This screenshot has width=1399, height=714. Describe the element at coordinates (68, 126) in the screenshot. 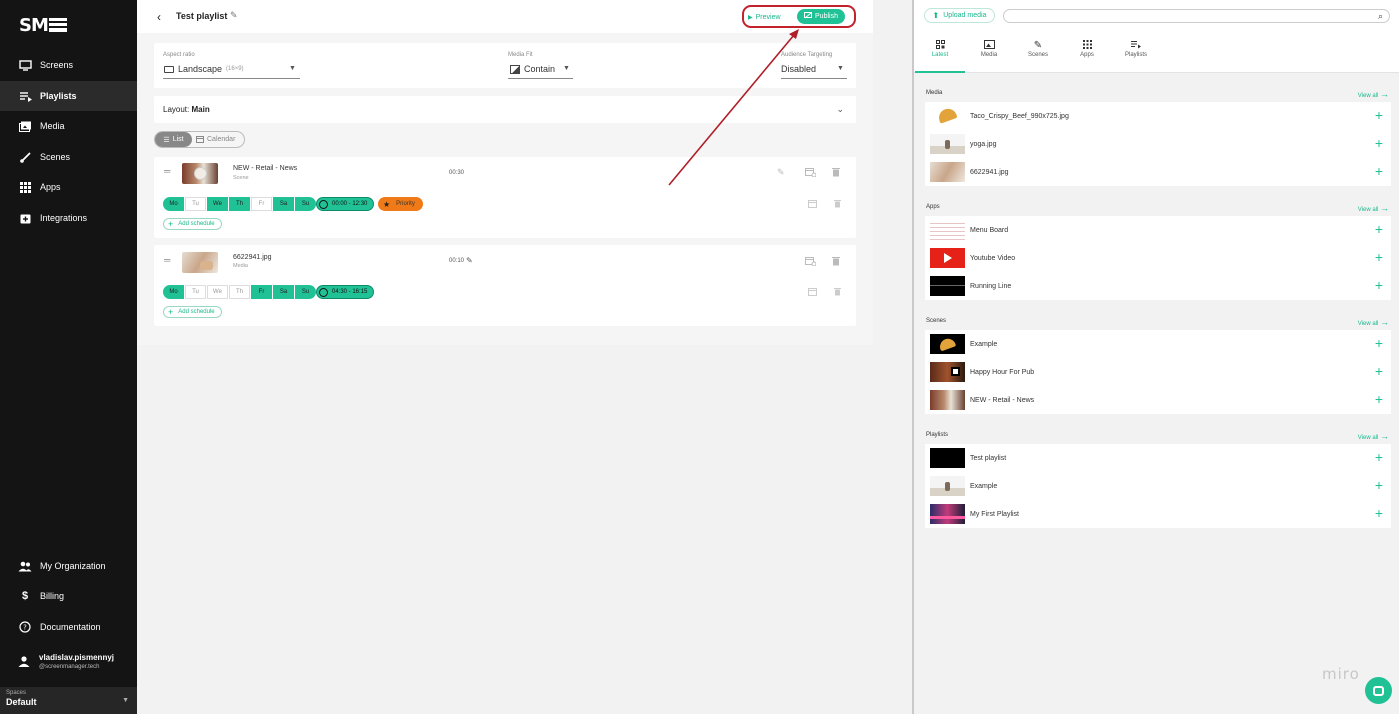

I see `nav-media: Media` at that location.